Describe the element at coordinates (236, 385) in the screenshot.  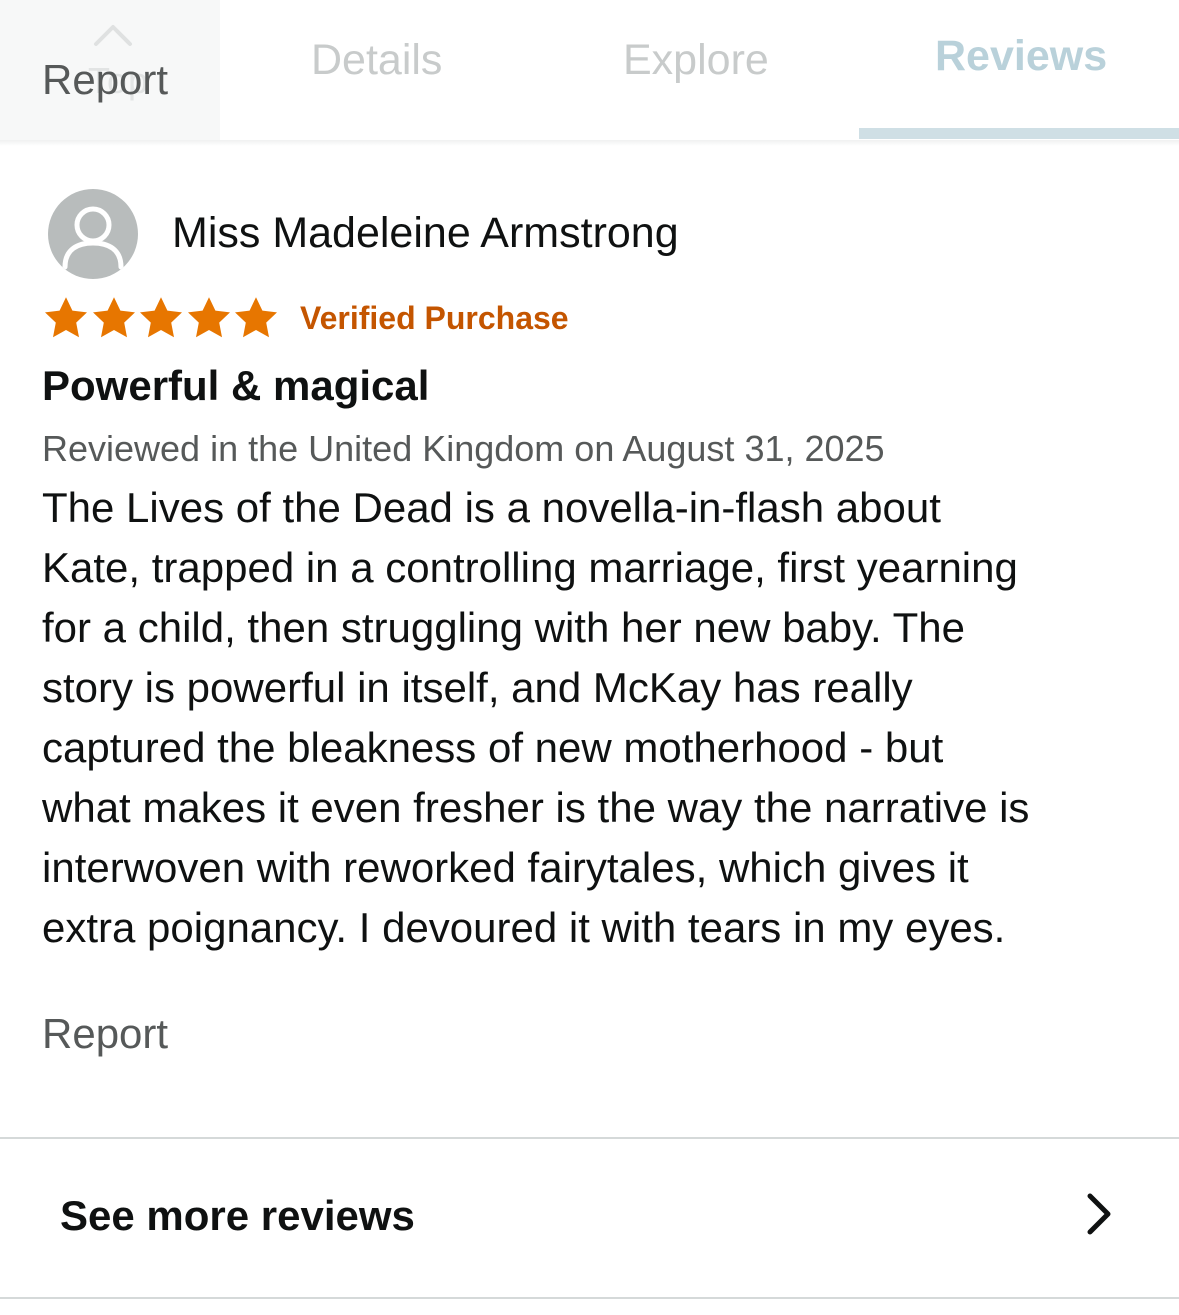
I see `review-title: Powerful & magical` at that location.